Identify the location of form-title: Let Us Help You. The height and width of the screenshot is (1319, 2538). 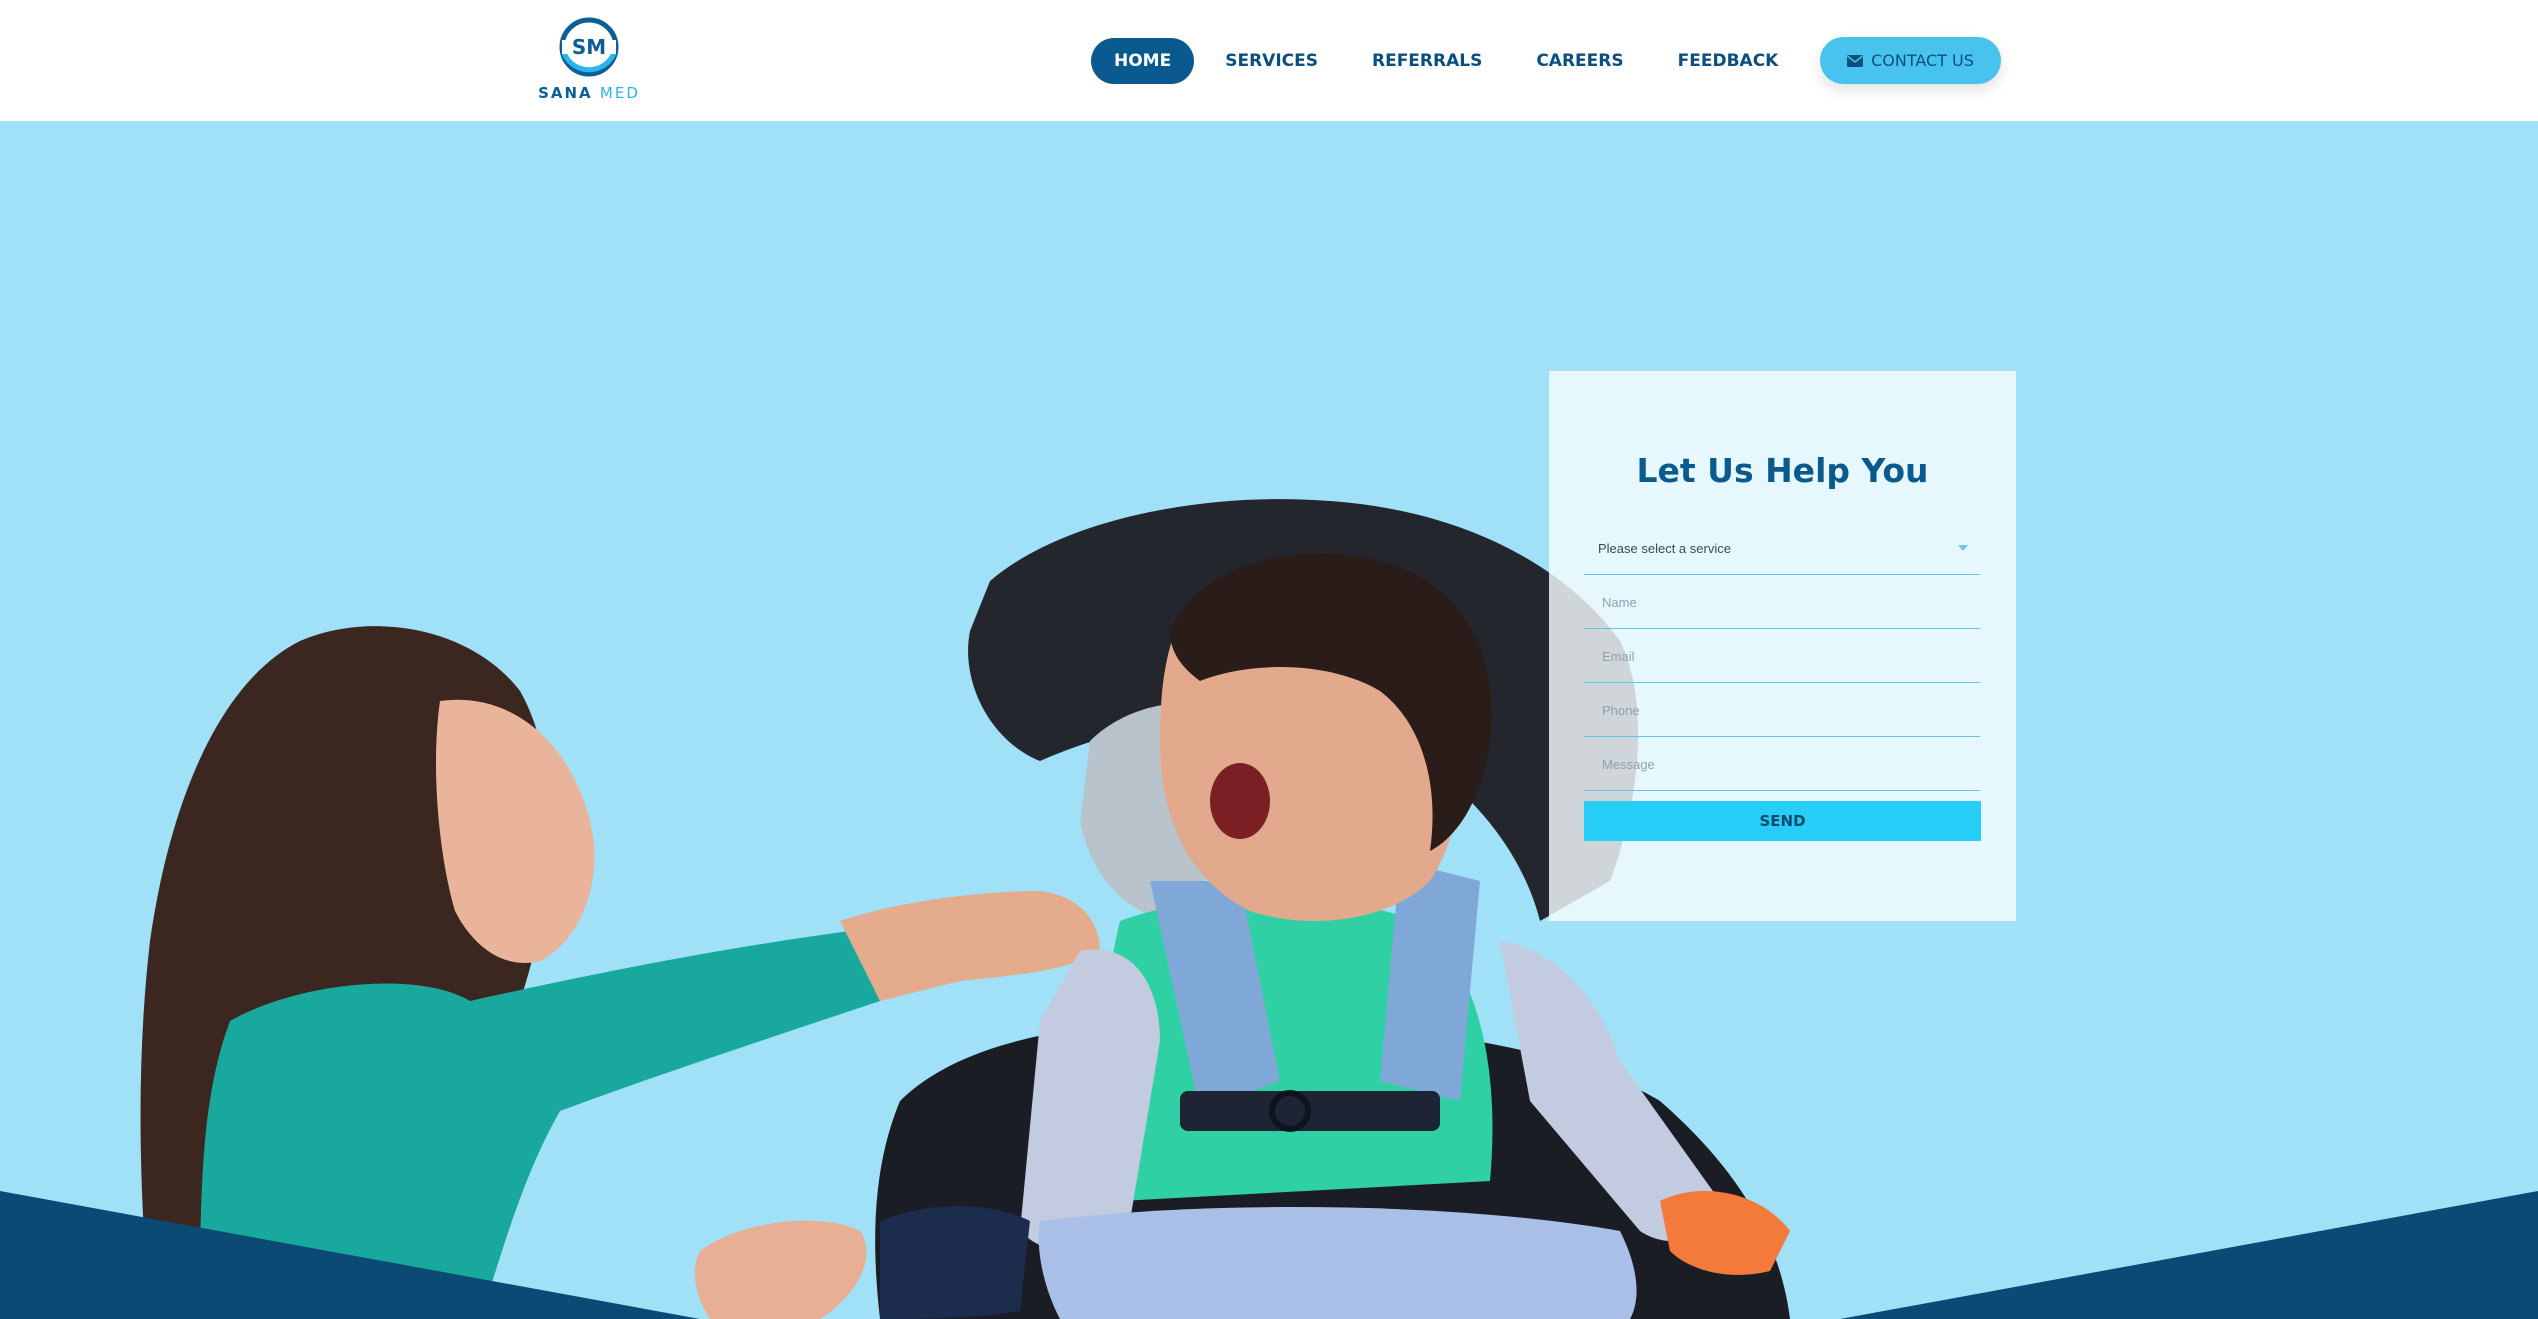
(1782, 470).